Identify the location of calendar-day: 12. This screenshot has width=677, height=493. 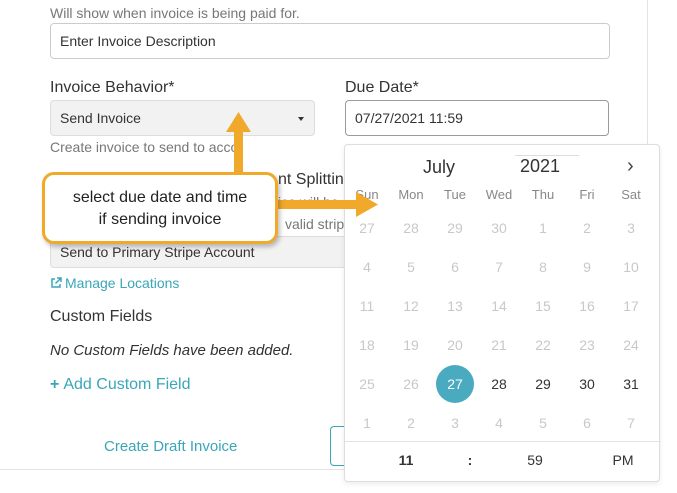
(411, 306).